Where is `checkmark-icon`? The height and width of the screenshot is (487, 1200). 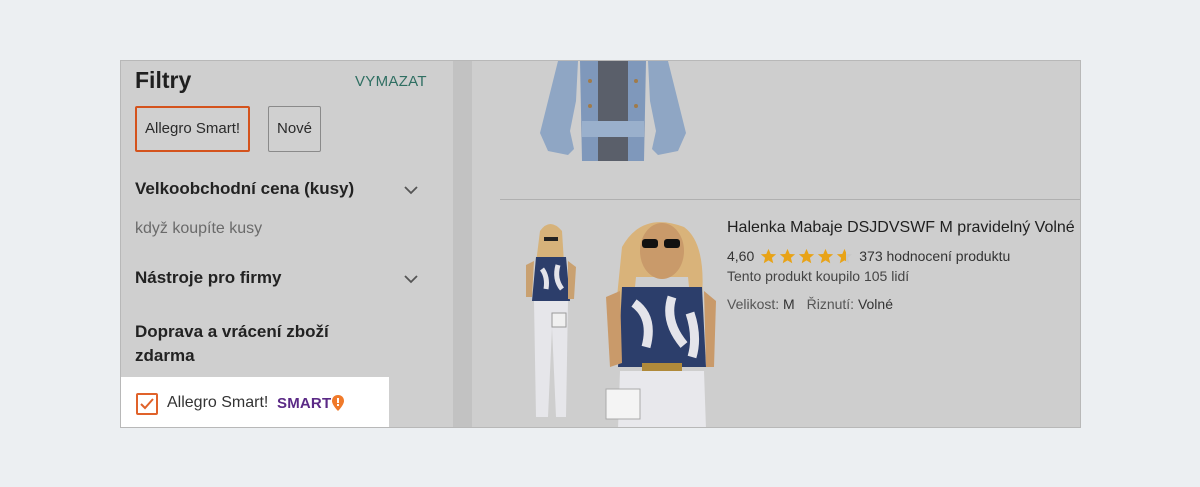 checkmark-icon is located at coordinates (147, 404).